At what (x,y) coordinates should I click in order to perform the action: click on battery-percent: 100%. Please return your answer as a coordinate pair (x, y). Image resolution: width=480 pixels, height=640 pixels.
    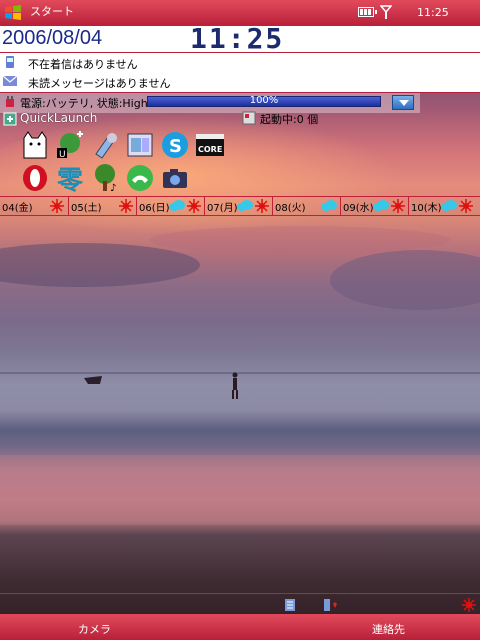
    Looking at the image, I should click on (264, 100).